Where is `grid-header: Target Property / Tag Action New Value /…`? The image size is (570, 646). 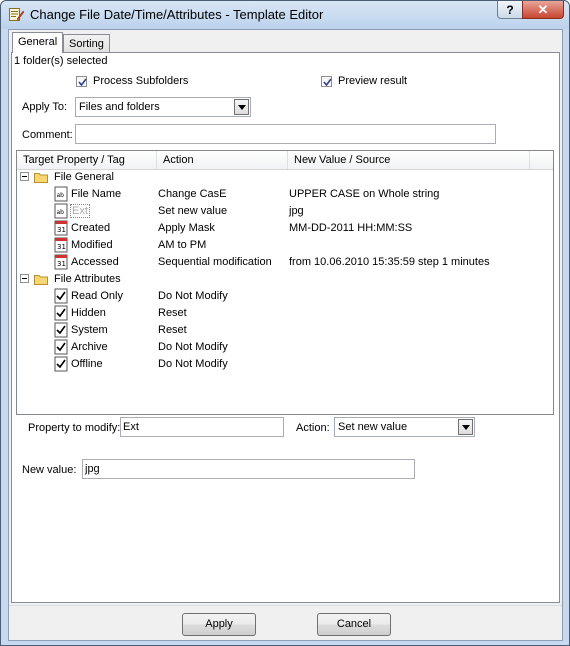 grid-header: Target Property / Tag Action New Value /… is located at coordinates (285, 160).